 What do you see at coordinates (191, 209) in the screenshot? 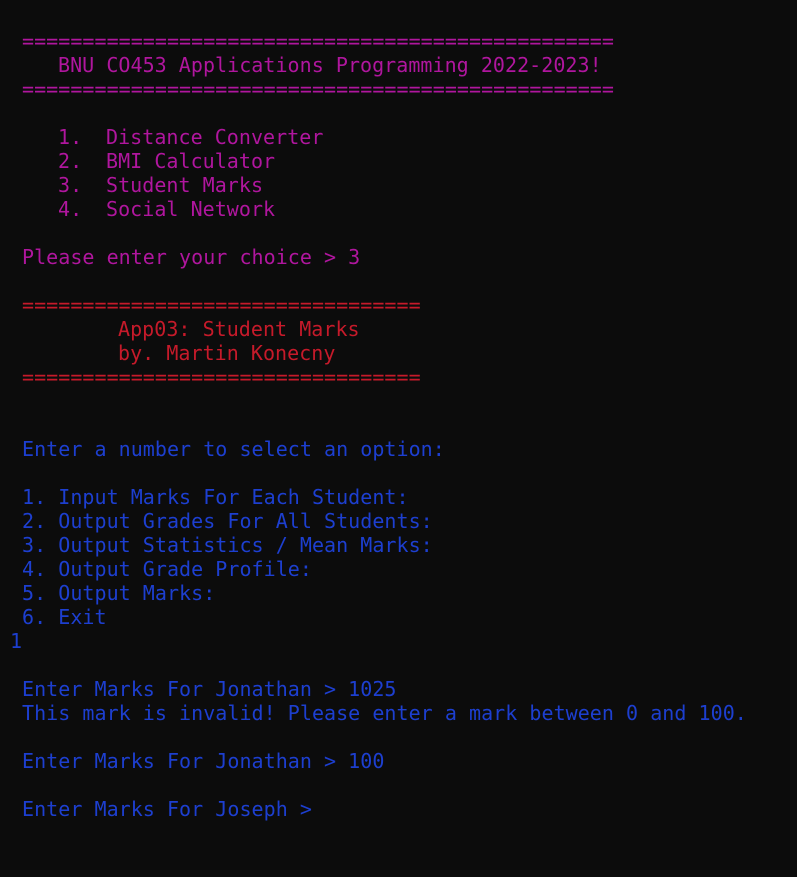
I see `main-menu-option-social-network: Social Network` at bounding box center [191, 209].